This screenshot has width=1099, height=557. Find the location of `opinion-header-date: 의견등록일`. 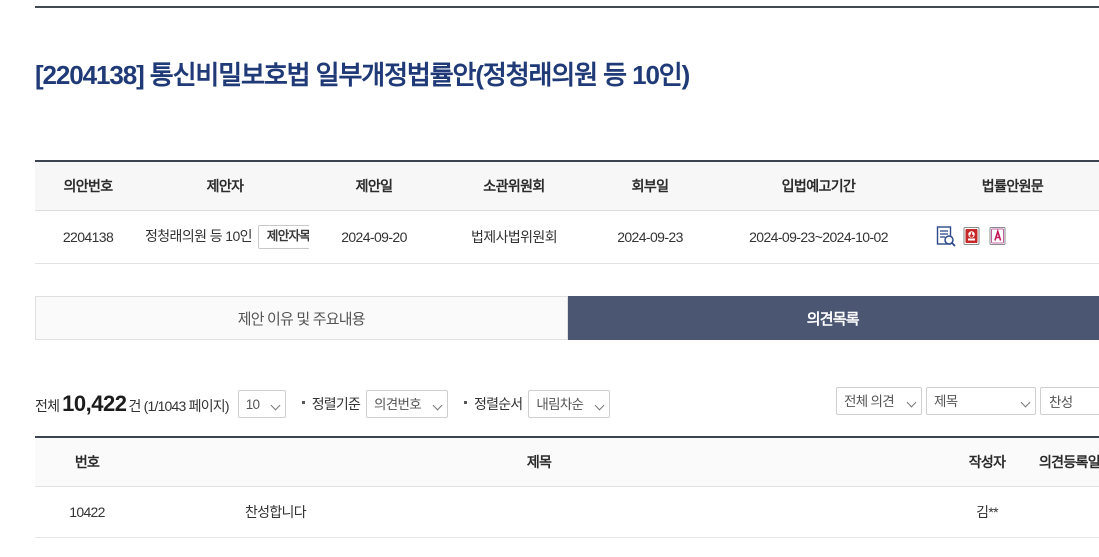

opinion-header-date: 의견등록일 is located at coordinates (1067, 461).